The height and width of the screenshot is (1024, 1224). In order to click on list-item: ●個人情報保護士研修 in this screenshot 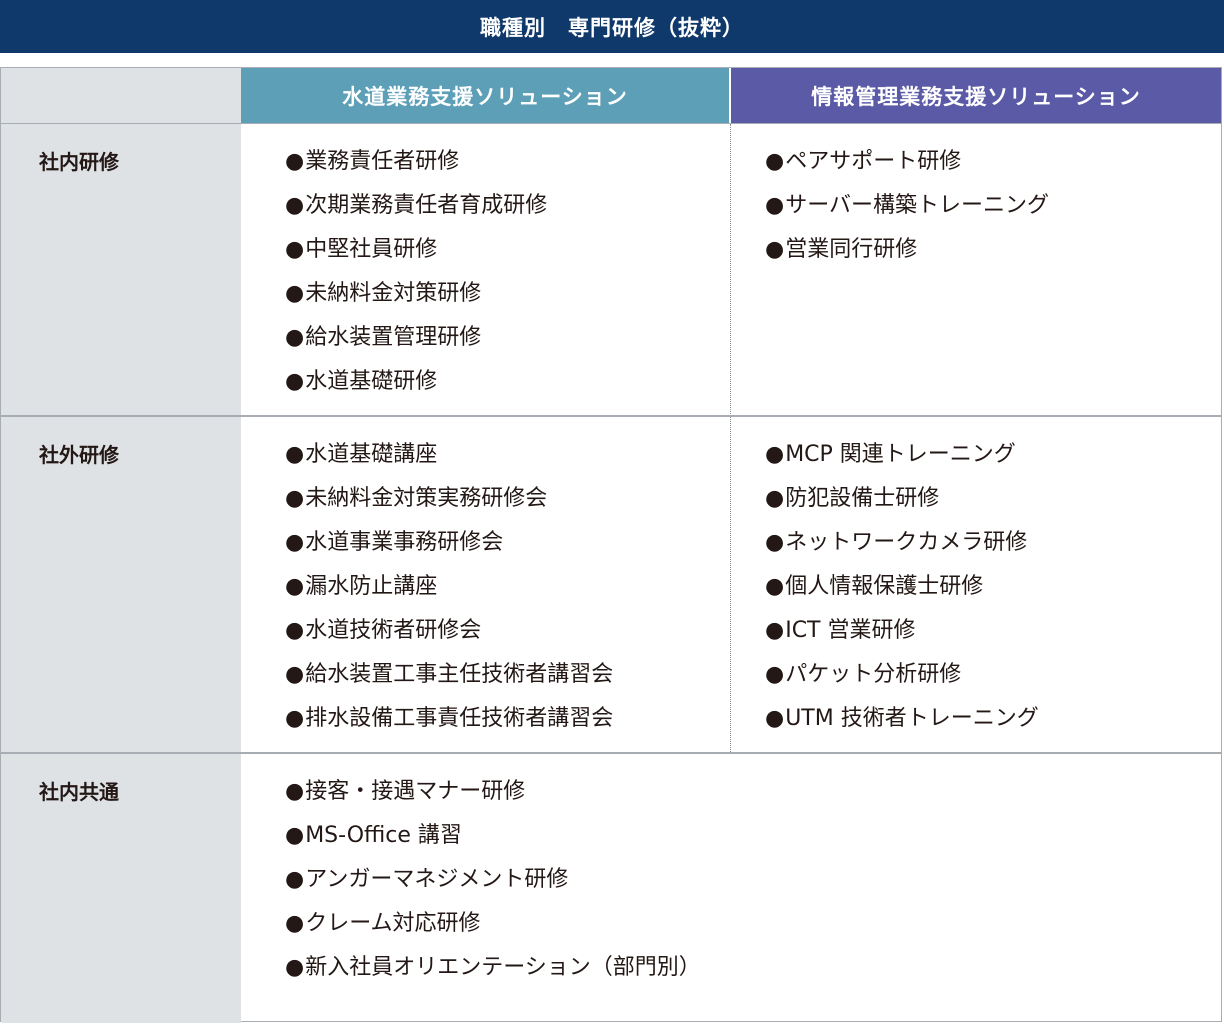, I will do `click(902, 591)`.